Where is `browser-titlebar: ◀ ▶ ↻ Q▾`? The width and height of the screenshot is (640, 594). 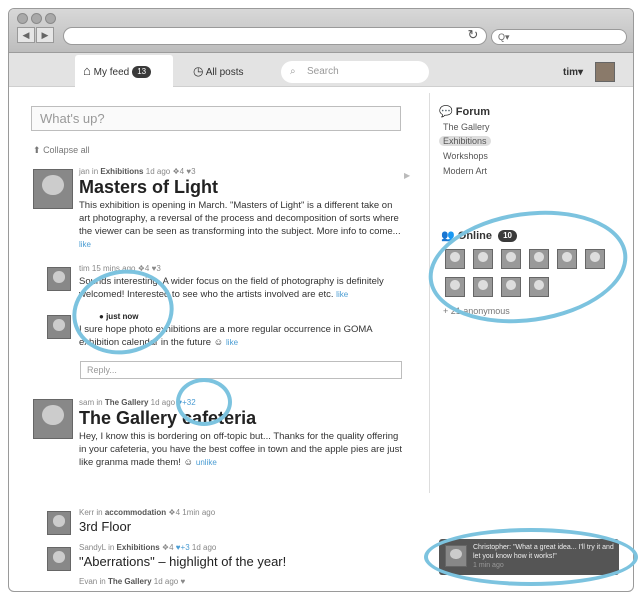 browser-titlebar: ◀ ▶ ↻ Q▾ is located at coordinates (321, 31).